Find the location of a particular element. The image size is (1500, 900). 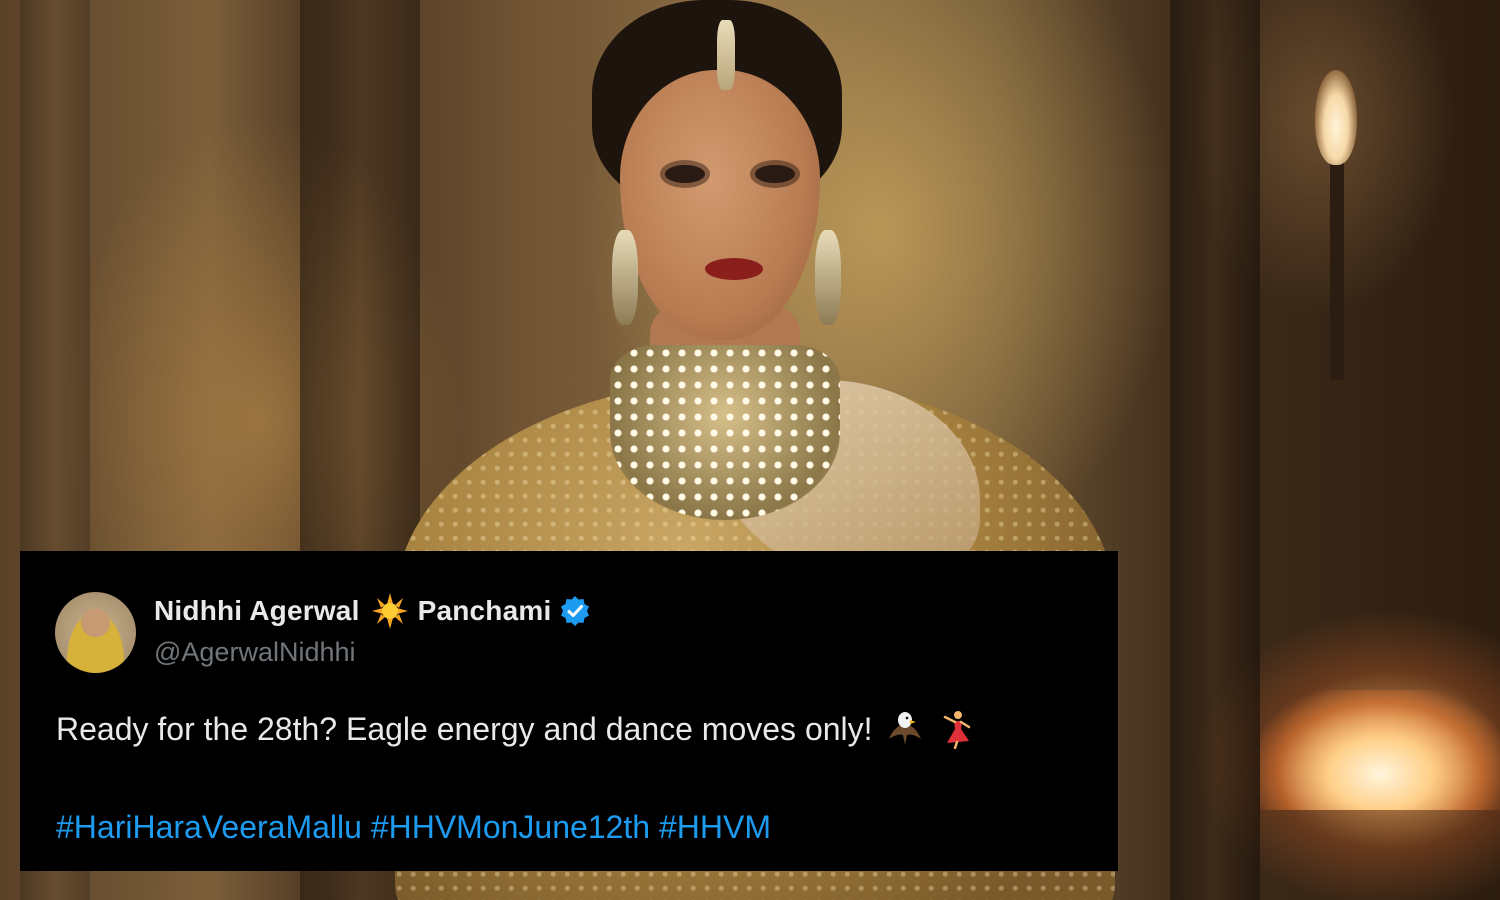

verified-badge-icon is located at coordinates (575, 611).